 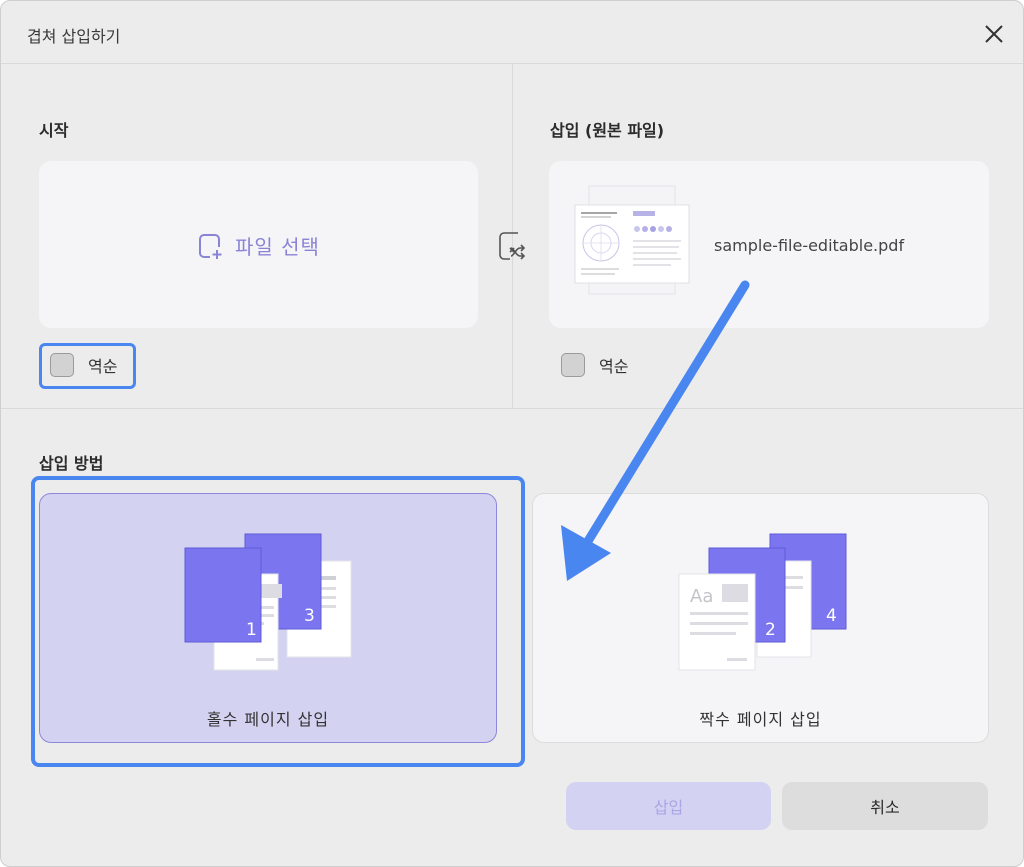 I want to click on cancel-button: 취소, so click(x=885, y=806).